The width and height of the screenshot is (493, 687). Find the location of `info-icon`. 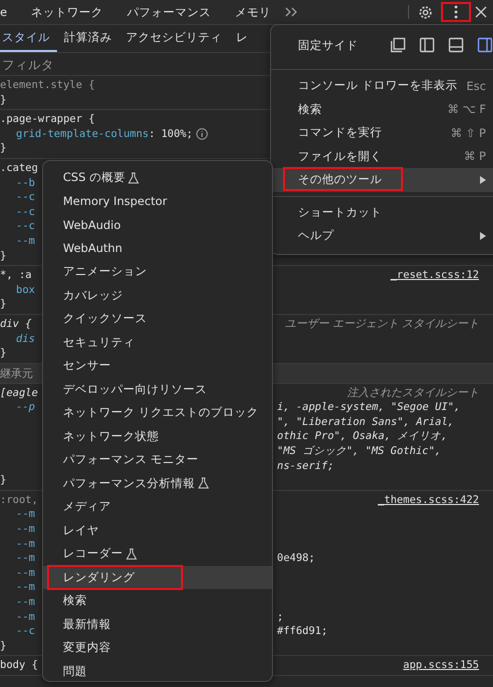

info-icon is located at coordinates (202, 134).